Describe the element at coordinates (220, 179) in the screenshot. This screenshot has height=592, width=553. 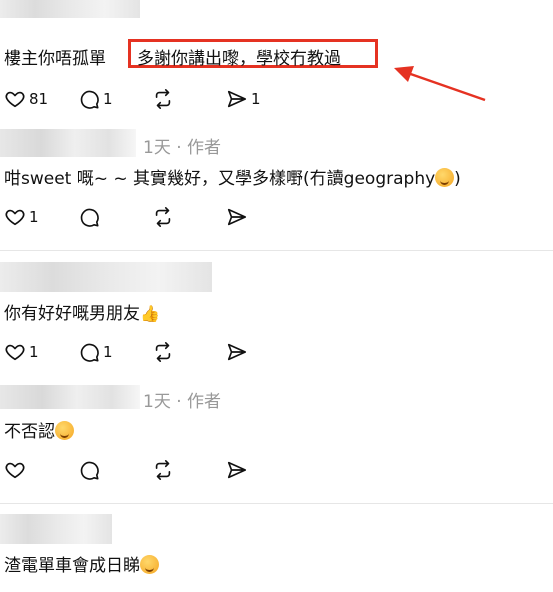
I see `comment-text-body: 咁sweet 嘅~ ~ 其實幾好，又學多樣嘢(冇讀geography` at that location.